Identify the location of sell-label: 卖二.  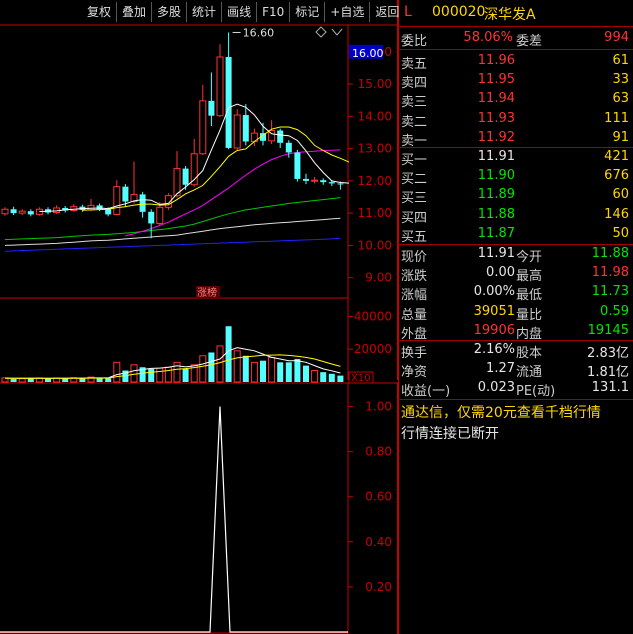
(414, 122).